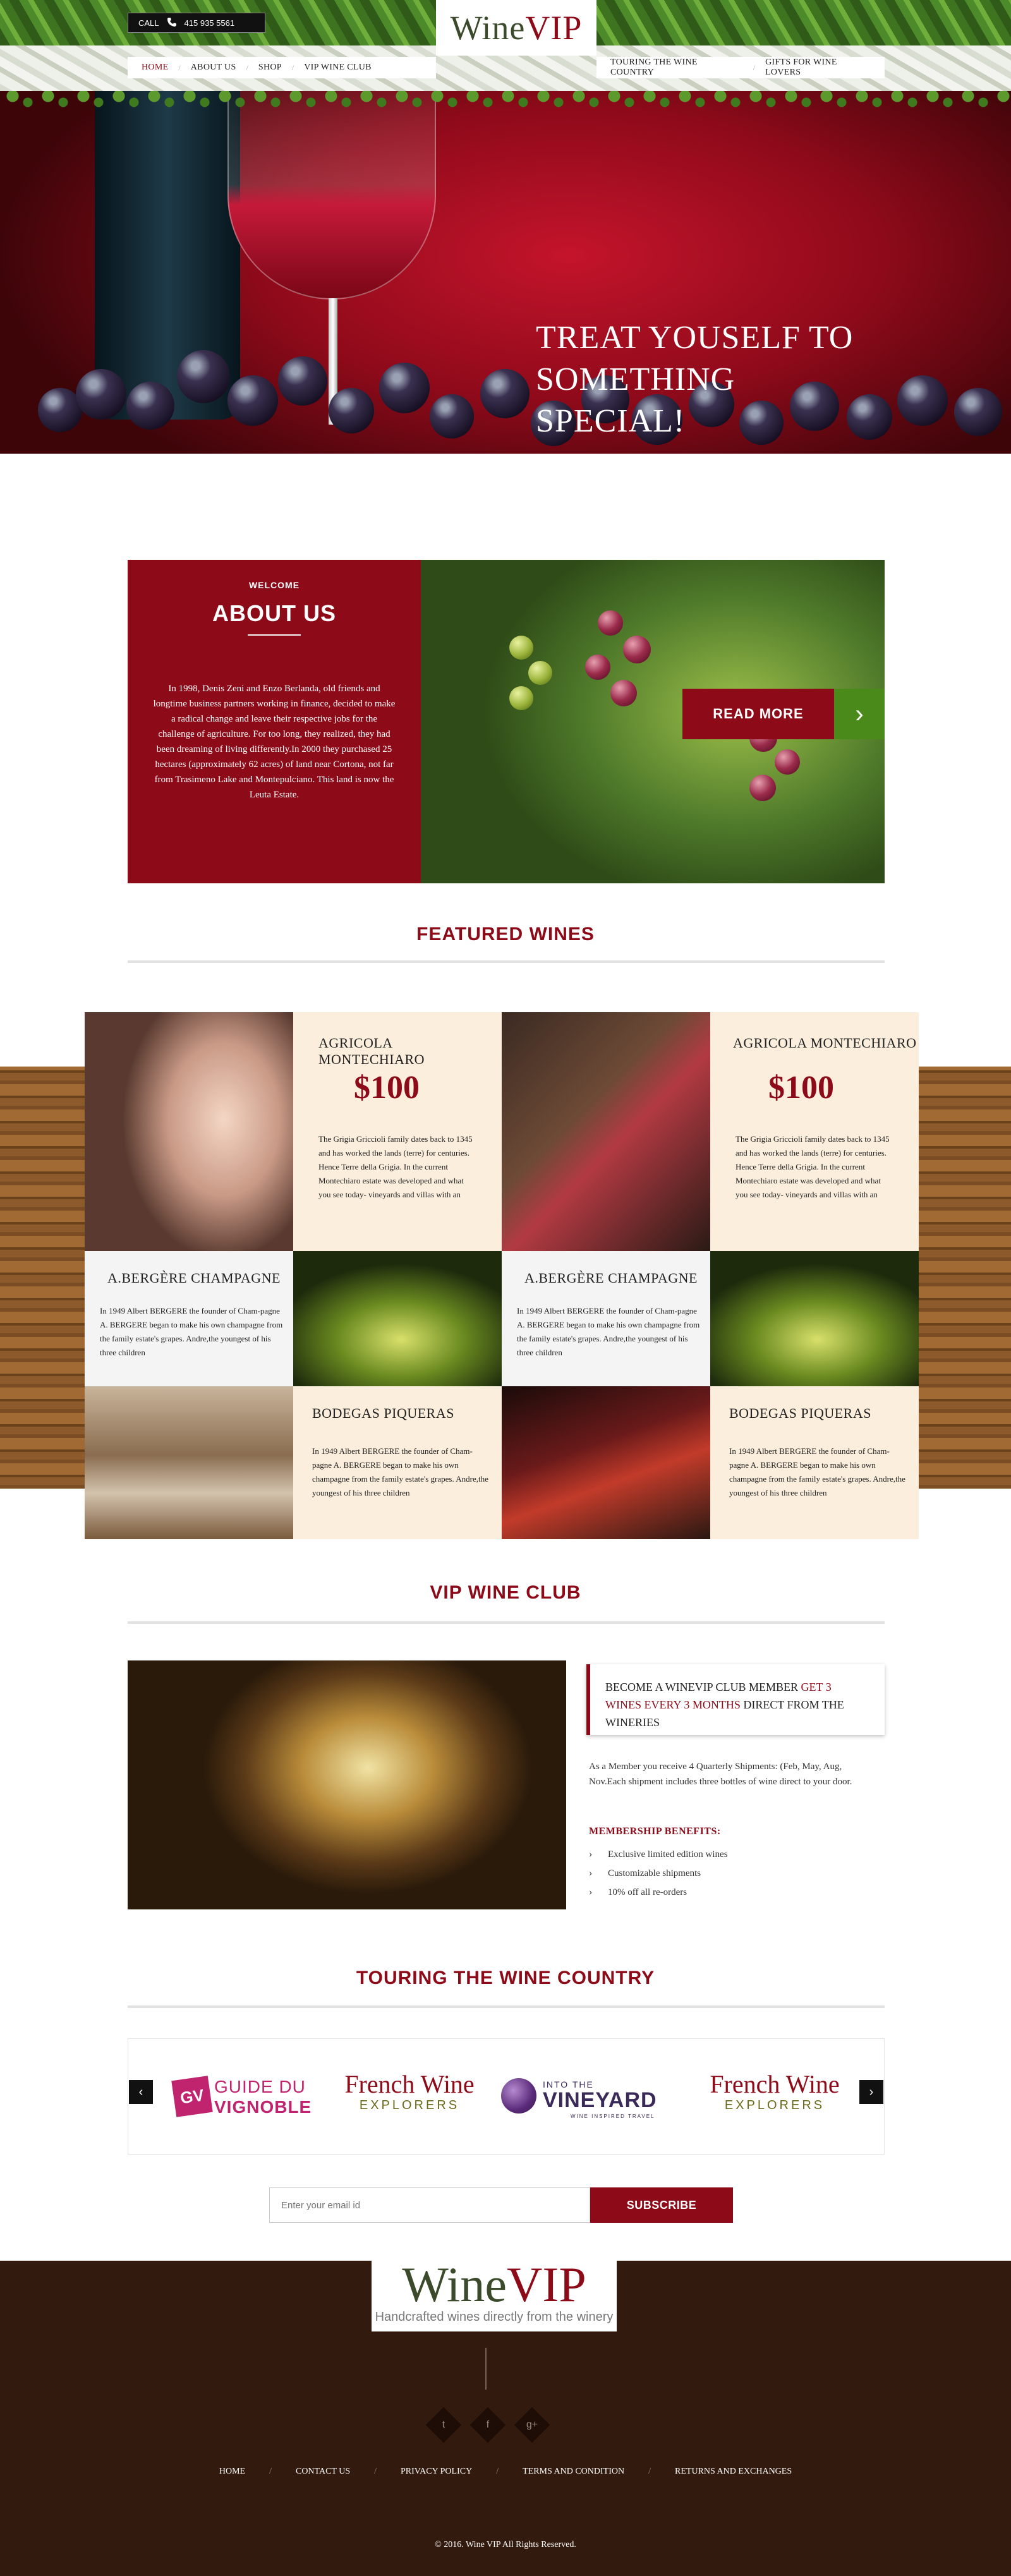 The image size is (1011, 2576). What do you see at coordinates (189, 1131) in the screenshot?
I see `wine-photo-woman` at bounding box center [189, 1131].